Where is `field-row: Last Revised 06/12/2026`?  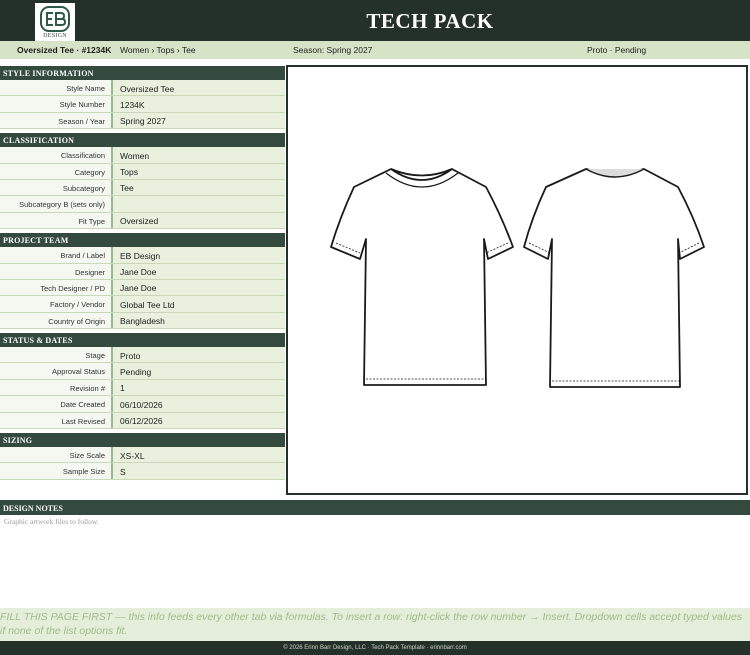 field-row: Last Revised 06/12/2026 is located at coordinates (142, 421).